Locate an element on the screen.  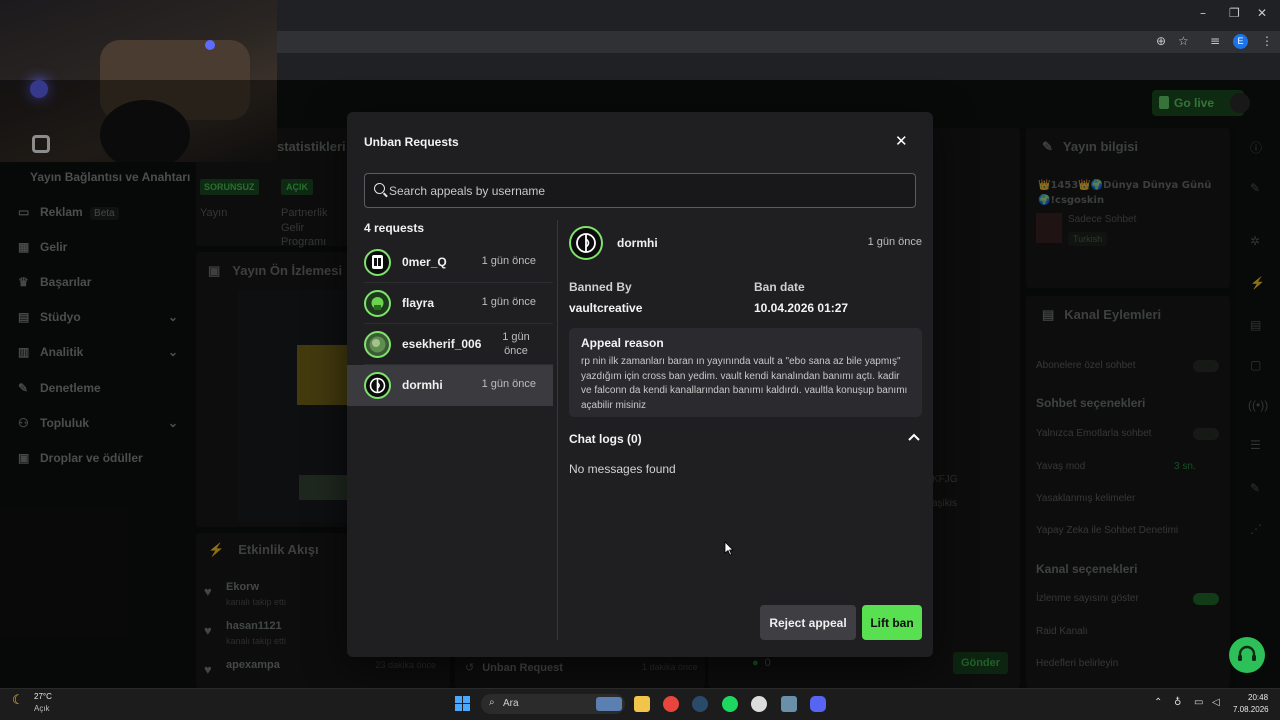
clock-time: 20:48 is located at coordinates (1258, 697).